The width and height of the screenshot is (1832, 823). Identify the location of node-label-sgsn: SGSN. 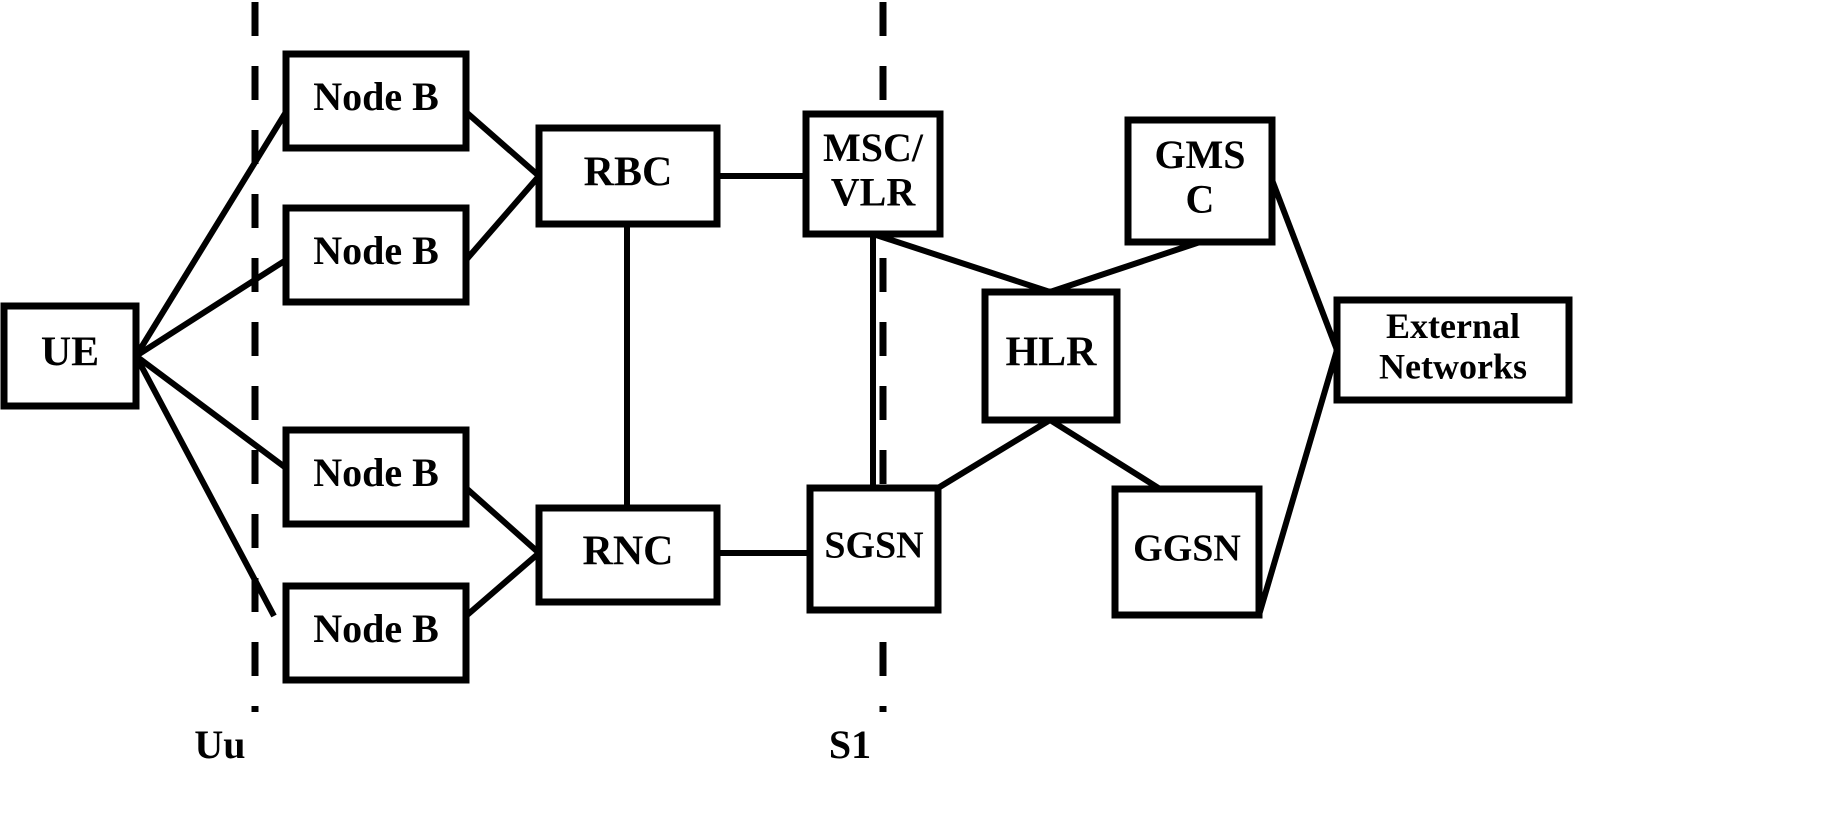
(873, 546).